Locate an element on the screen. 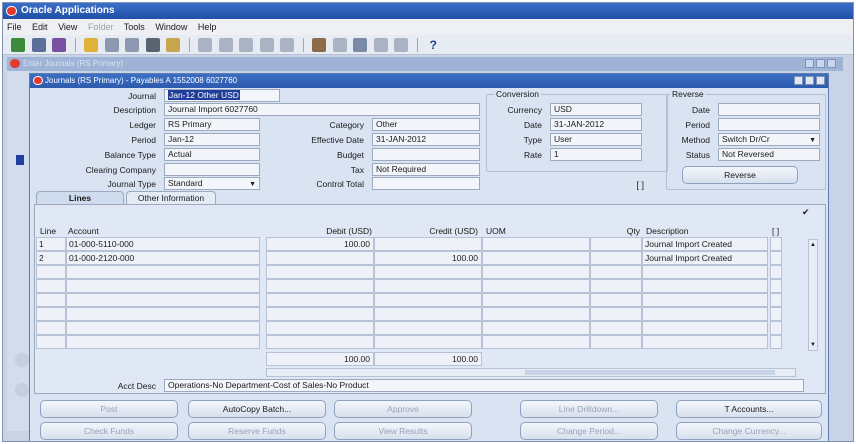 The width and height of the screenshot is (856, 444). attachments-icon is located at coordinates (380, 45).